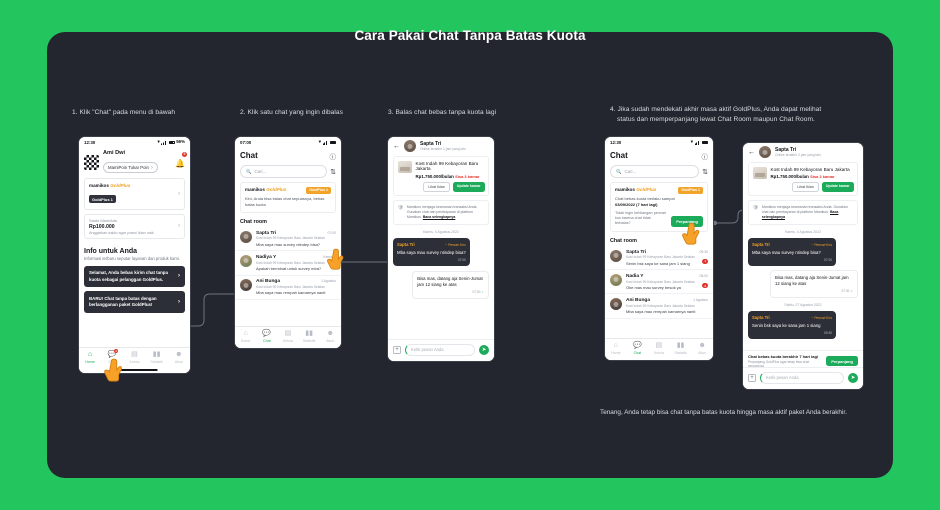 This screenshot has height=510, width=940. What do you see at coordinates (439, 217) in the screenshot?
I see `notice-link: Baca selengkapnya` at bounding box center [439, 217].